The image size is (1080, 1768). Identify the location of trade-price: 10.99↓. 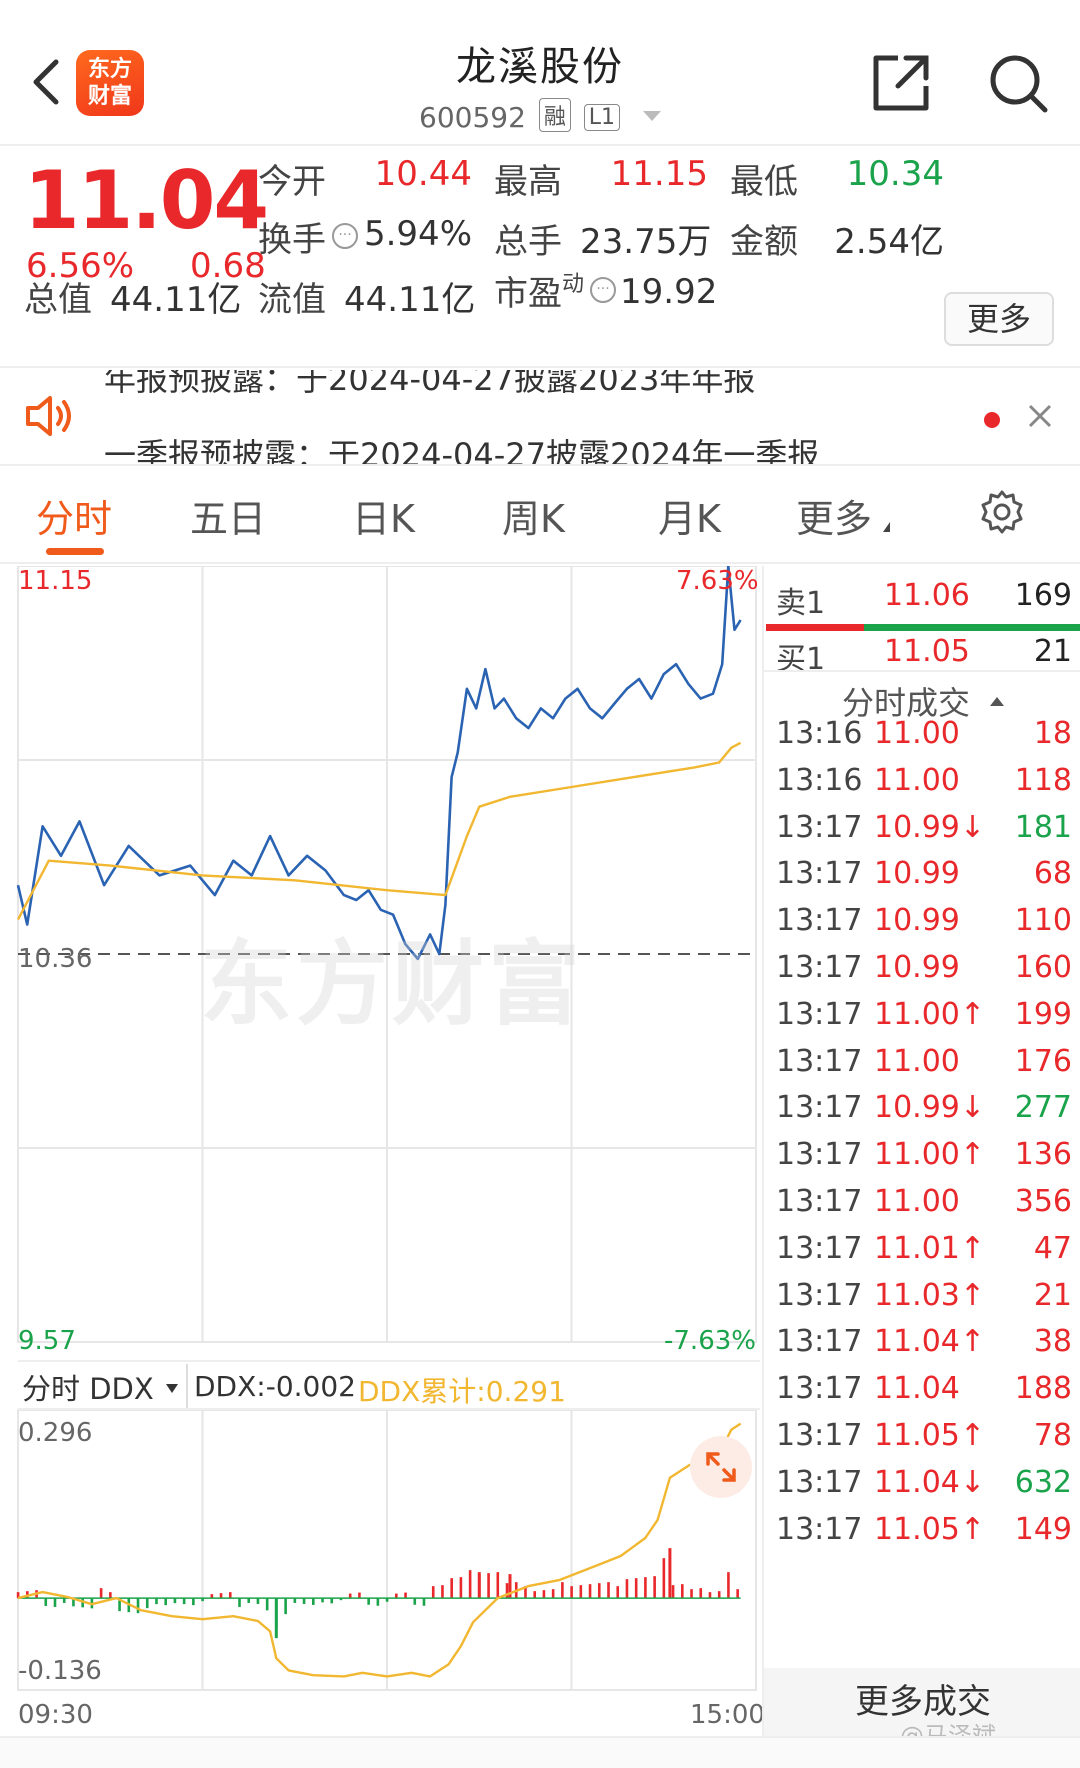
(930, 827).